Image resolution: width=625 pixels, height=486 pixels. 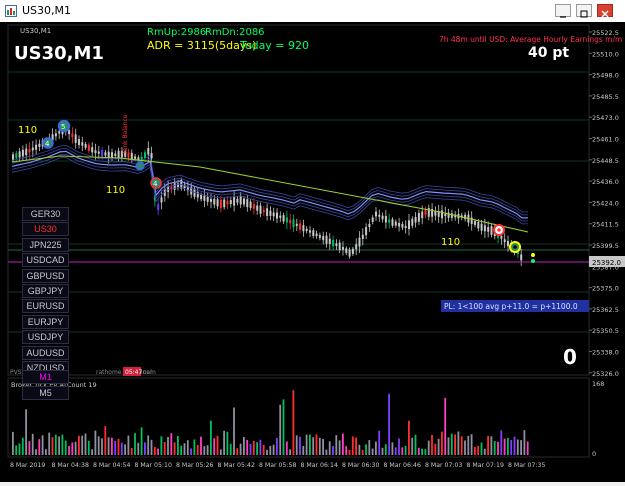 I want to click on symbol-button-gbpjpy: GBPJPY, so click(x=45, y=290).